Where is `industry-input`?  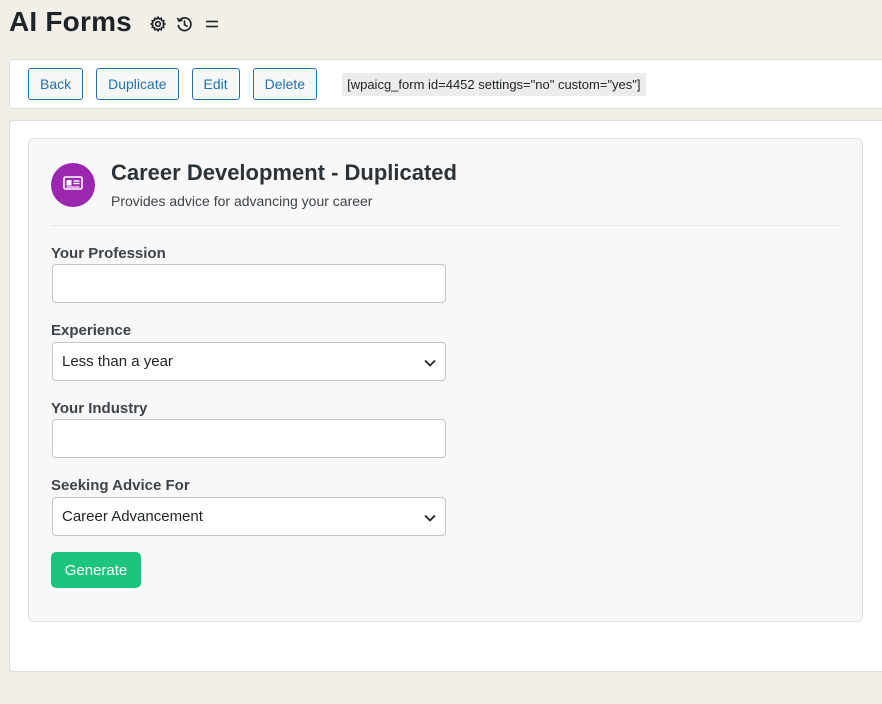
industry-input is located at coordinates (249, 438).